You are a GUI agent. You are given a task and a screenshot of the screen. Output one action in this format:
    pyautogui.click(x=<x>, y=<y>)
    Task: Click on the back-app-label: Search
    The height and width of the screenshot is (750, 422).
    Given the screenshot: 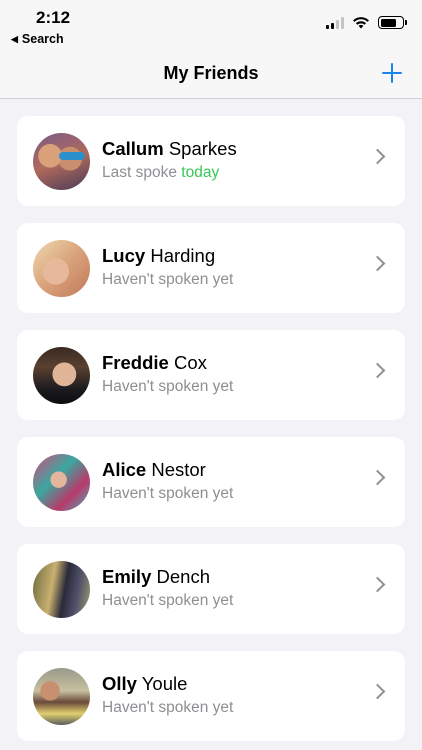 What is the action you would take?
    pyautogui.click(x=42, y=39)
    